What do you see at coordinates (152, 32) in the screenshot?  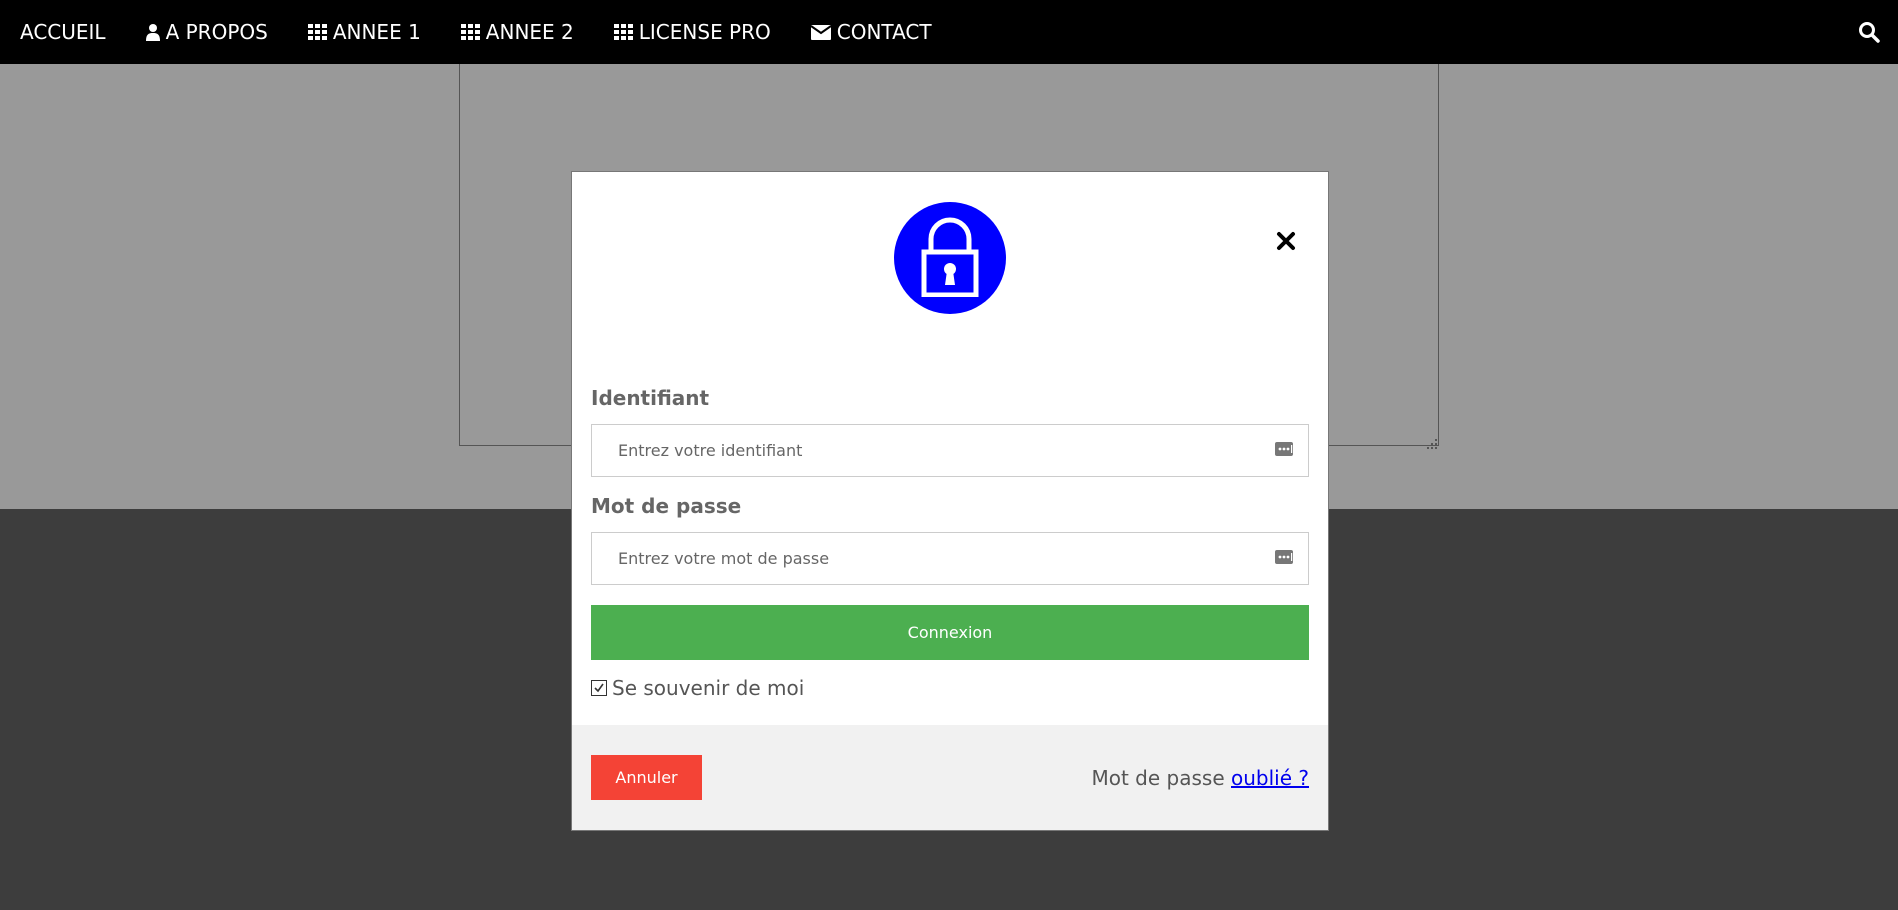 I see `user-icon` at bounding box center [152, 32].